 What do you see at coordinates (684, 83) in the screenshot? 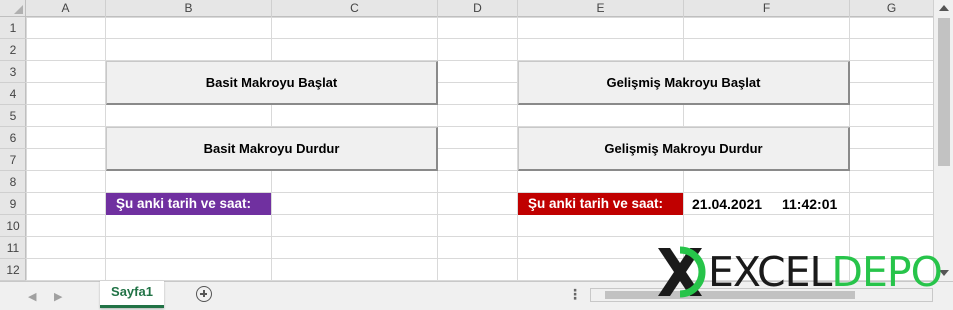
I see `advanced-macro-start-button: Gelişmiş Makroyu Başlat` at bounding box center [684, 83].